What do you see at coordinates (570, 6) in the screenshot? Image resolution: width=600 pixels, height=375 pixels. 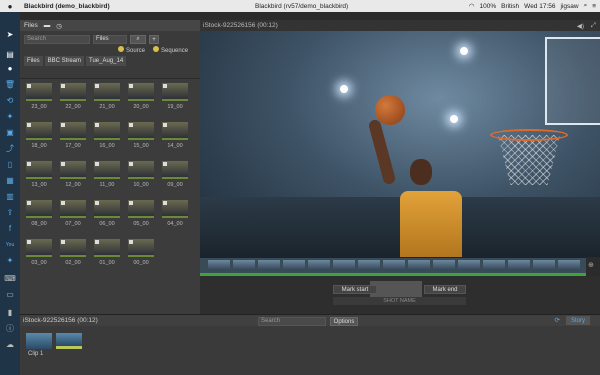 I see `user-name: jigsaw` at bounding box center [570, 6].